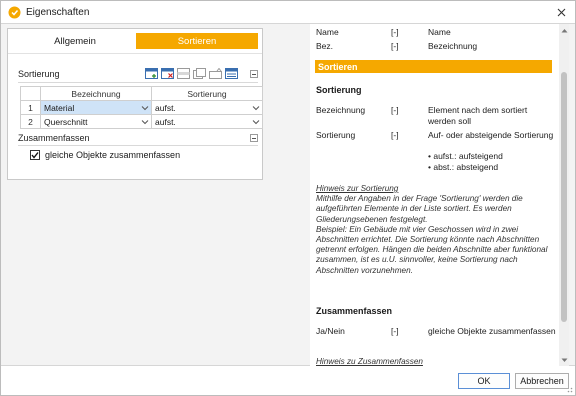 The width and height of the screenshot is (576, 396). I want to click on collapse-sorting-icon, so click(254, 74).